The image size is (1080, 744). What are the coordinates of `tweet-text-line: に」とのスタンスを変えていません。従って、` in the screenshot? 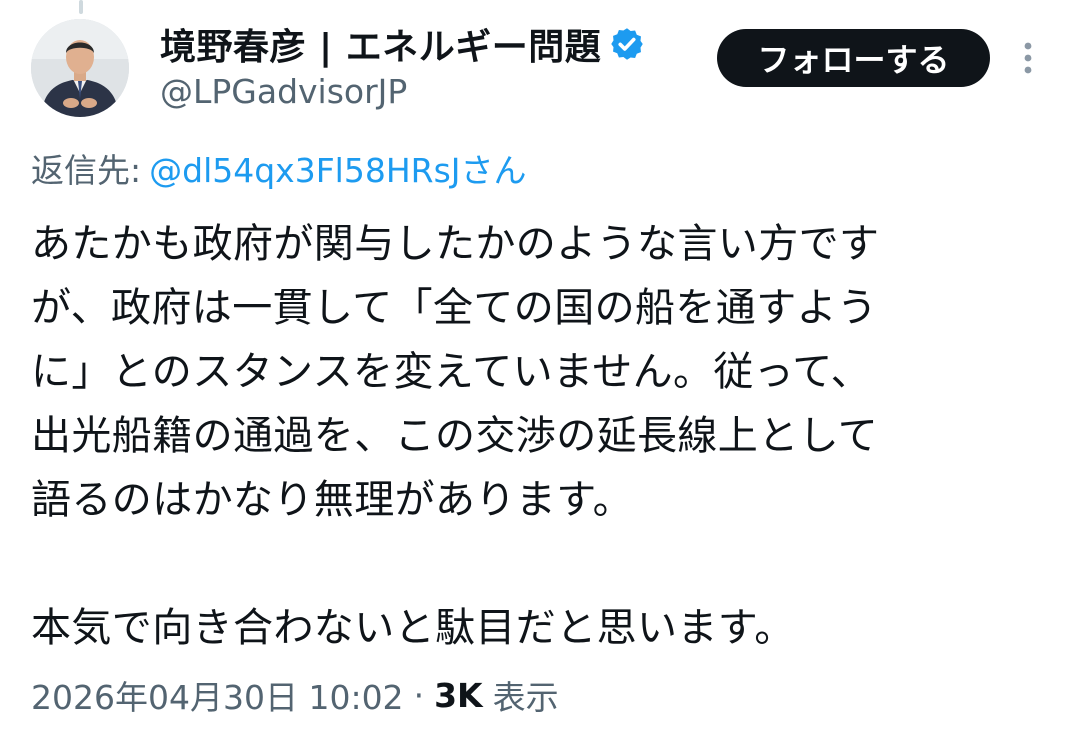 It's located at (451, 372).